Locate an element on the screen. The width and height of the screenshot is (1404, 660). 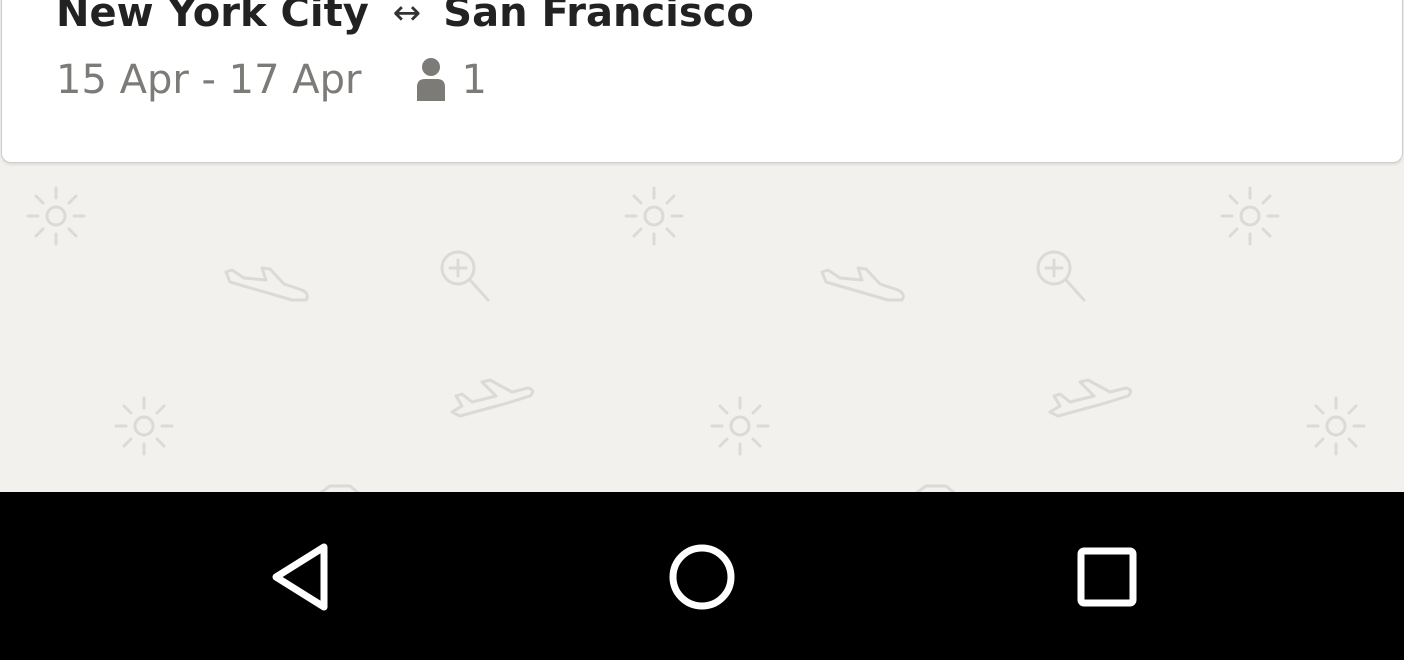
passenger-count: 1 is located at coordinates (474, 80).